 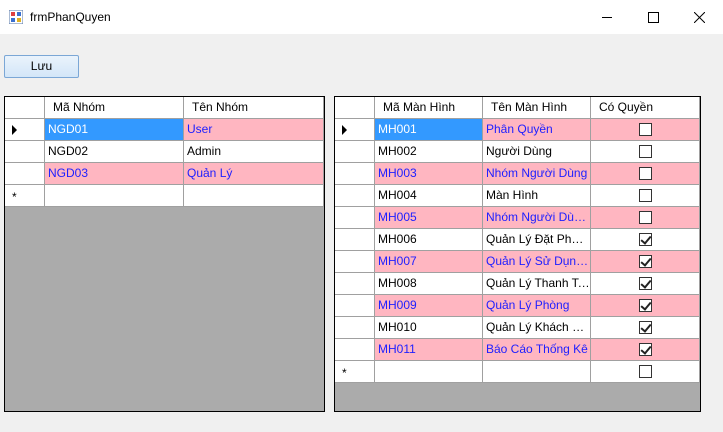 What do you see at coordinates (537, 350) in the screenshot?
I see `screen-name-cell: Báo Cáo Thống Kê` at bounding box center [537, 350].